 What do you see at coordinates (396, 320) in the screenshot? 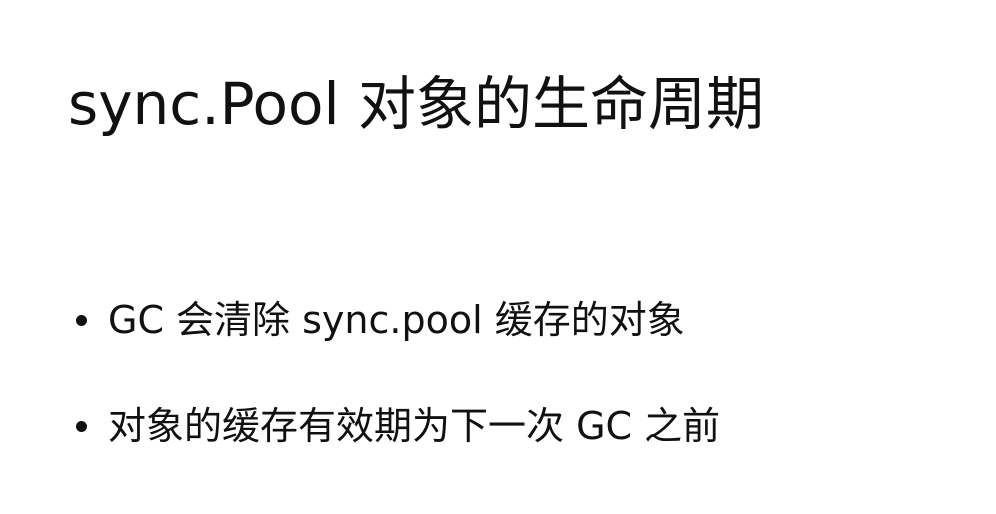
I see `bullet-text: GC 会清除 sync.pool 缓存的对象` at bounding box center [396, 320].